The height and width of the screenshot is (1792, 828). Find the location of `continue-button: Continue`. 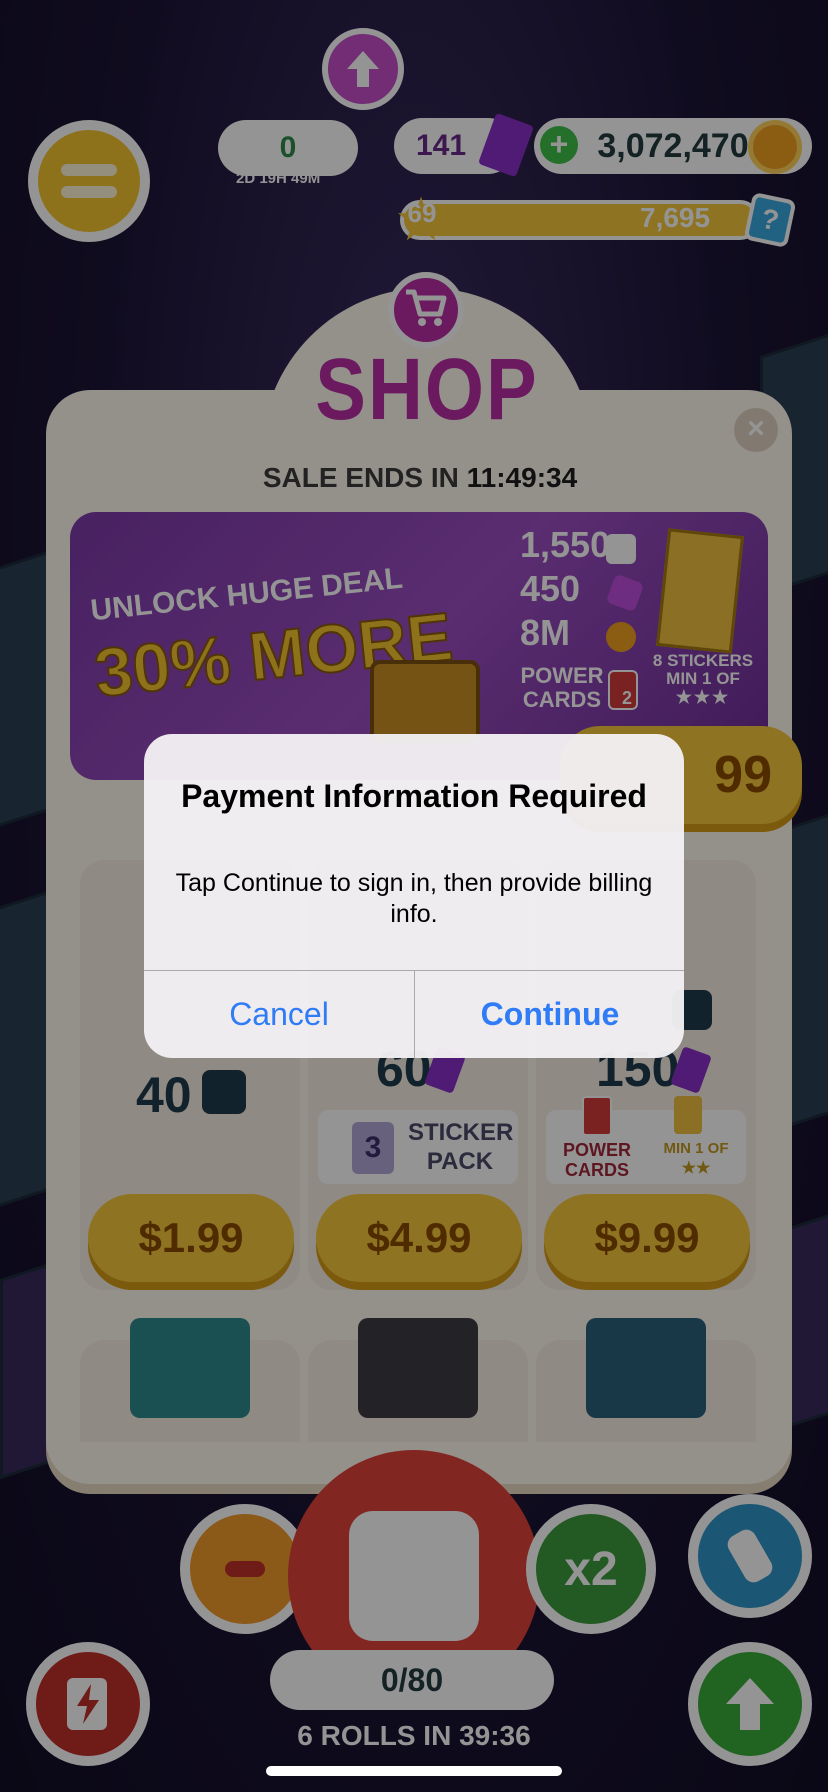

continue-button: Continue is located at coordinates (549, 1014).